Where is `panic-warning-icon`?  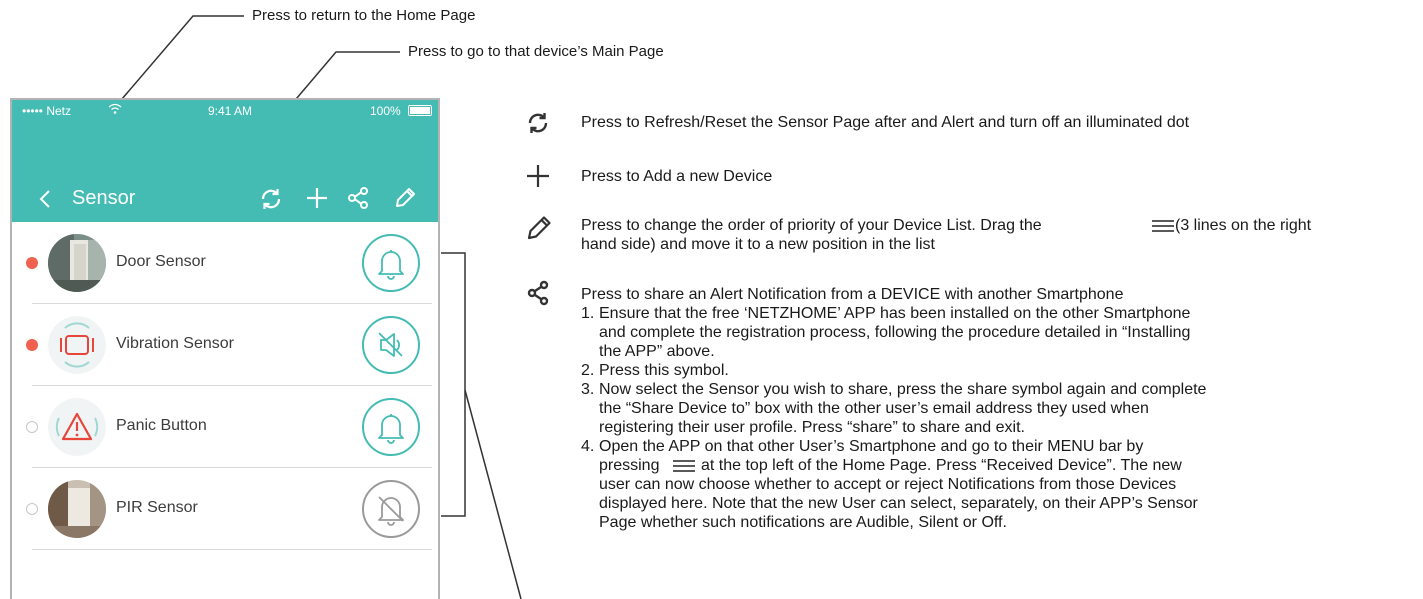 panic-warning-icon is located at coordinates (77, 427).